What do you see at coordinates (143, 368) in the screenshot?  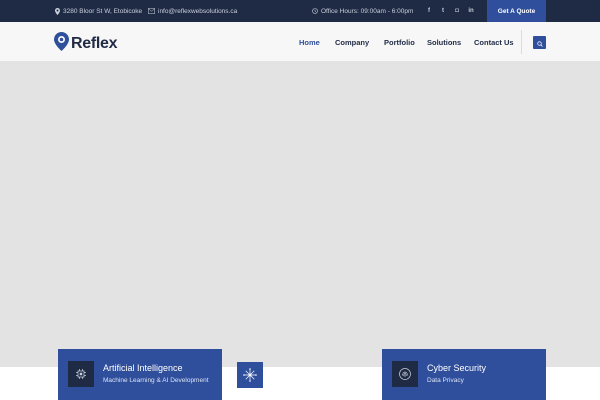 I see `service-card-title: Artificial Intelligence` at bounding box center [143, 368].